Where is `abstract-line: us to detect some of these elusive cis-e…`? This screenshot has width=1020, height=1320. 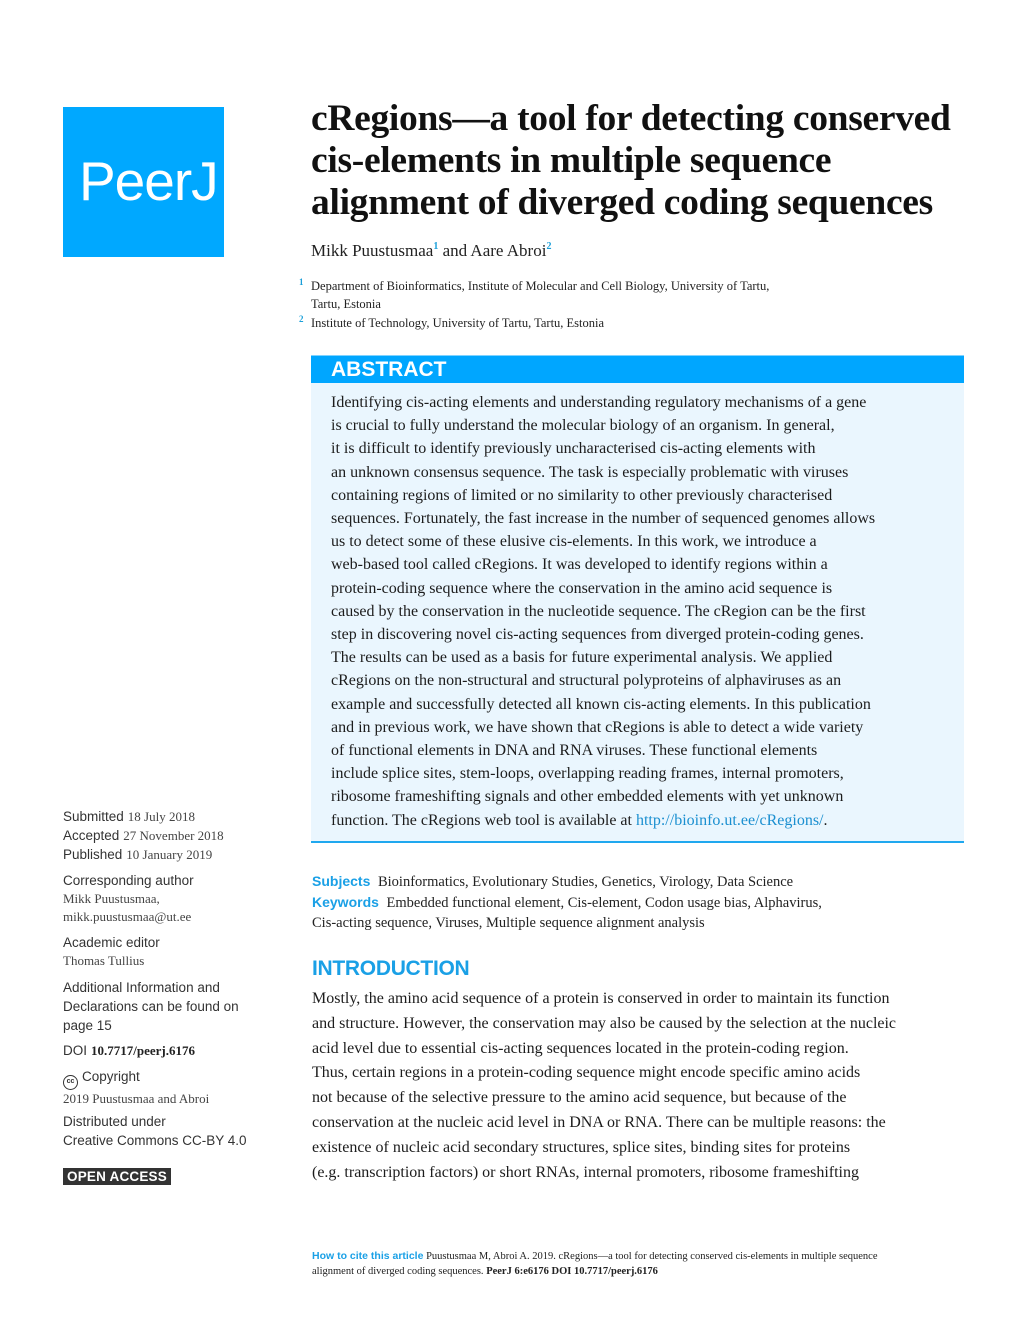 abstract-line: us to detect some of these elusive cis-e… is located at coordinates (574, 542).